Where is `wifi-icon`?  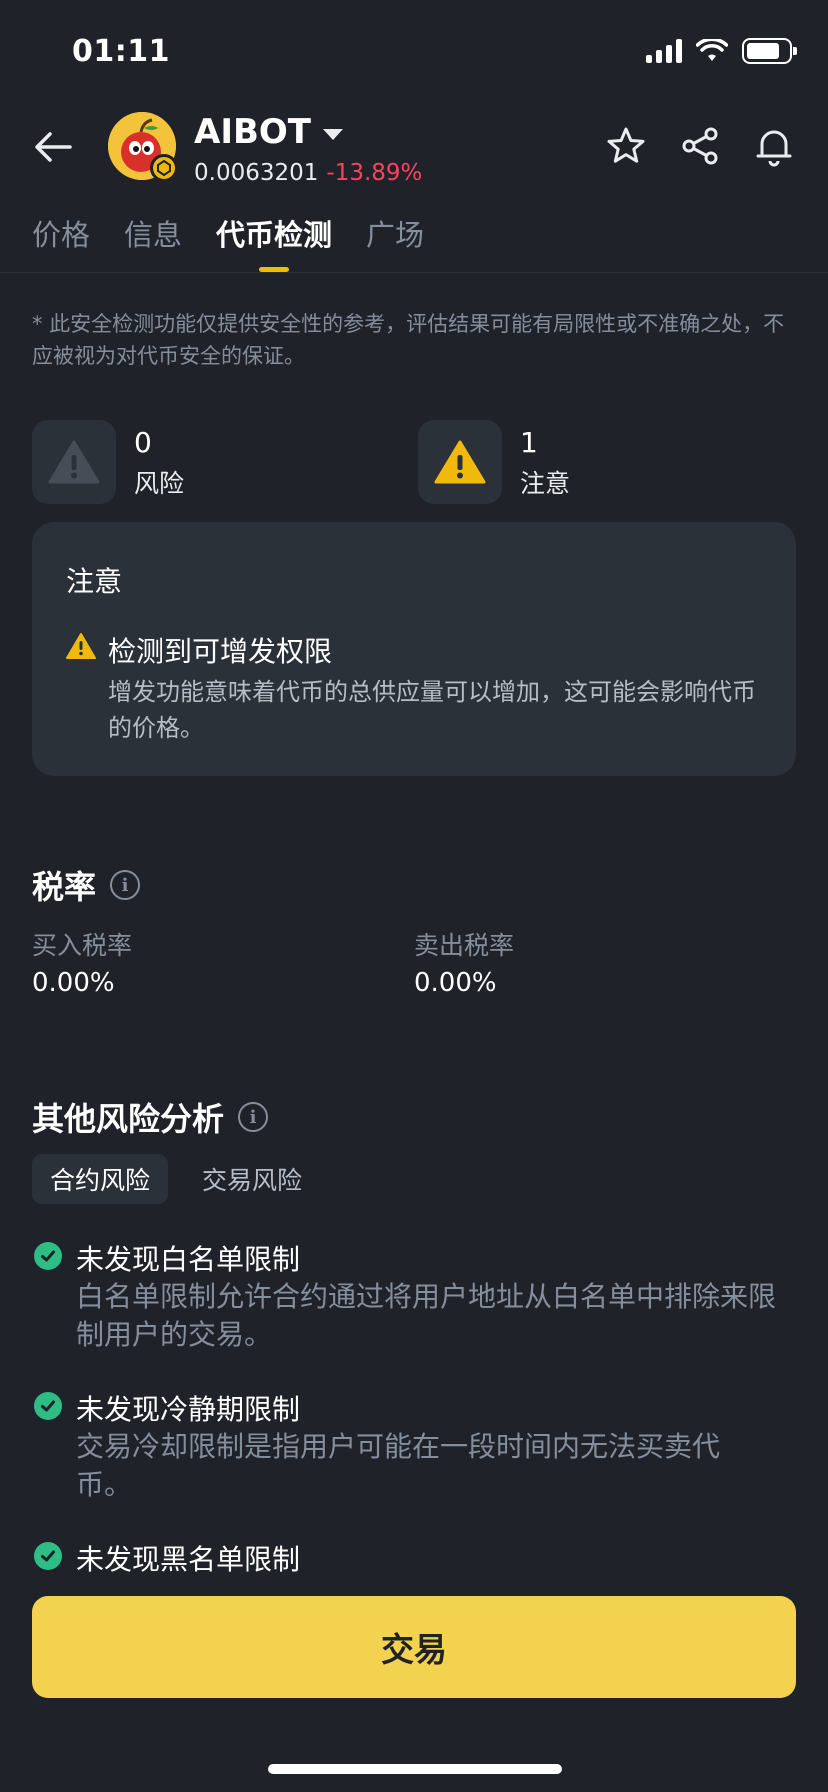
wifi-icon is located at coordinates (712, 50).